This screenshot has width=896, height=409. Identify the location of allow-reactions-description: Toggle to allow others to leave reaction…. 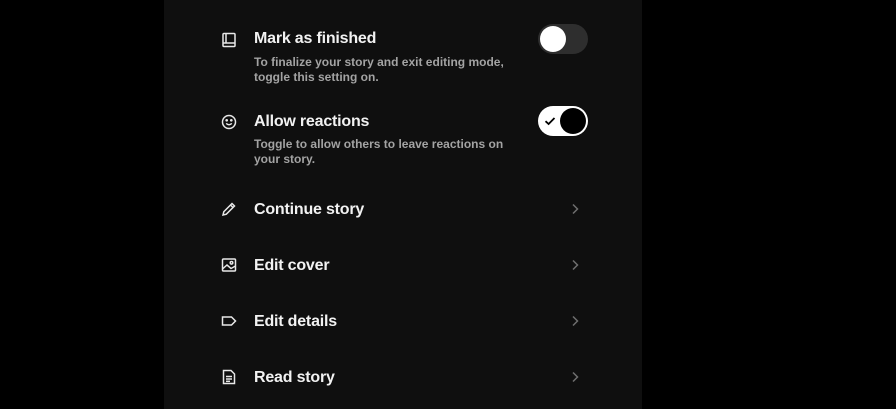
(379, 151).